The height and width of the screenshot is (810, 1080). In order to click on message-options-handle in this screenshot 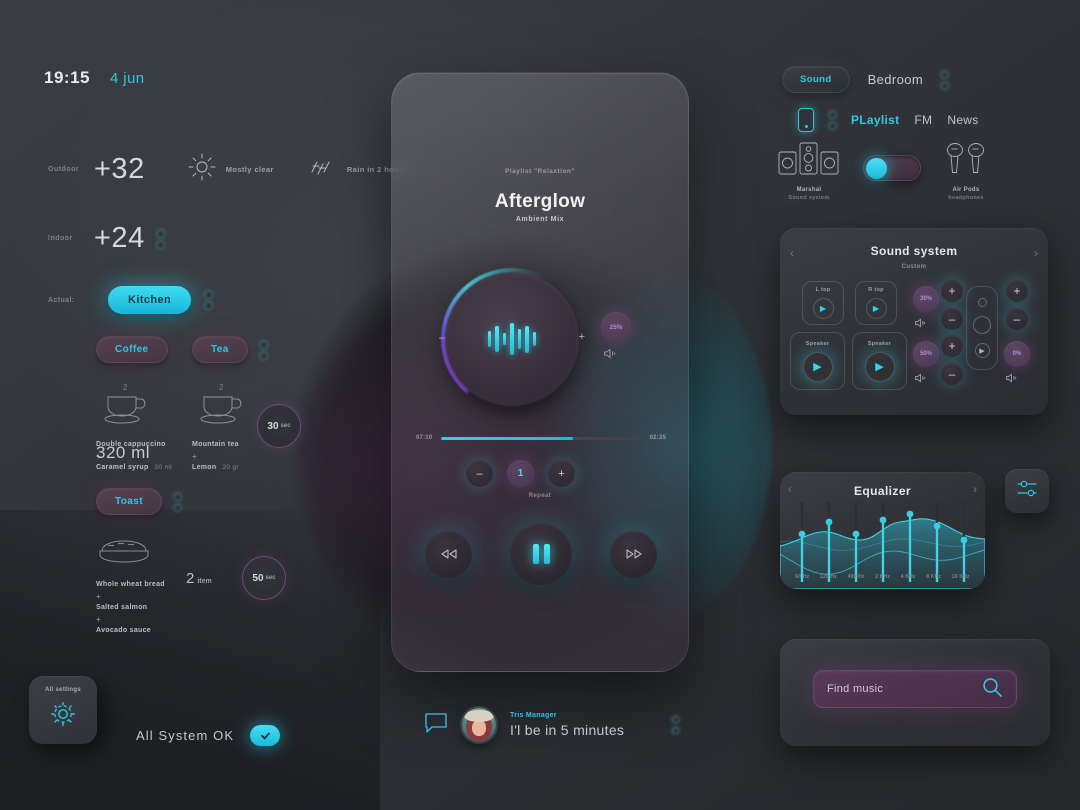, I will do `click(676, 725)`.